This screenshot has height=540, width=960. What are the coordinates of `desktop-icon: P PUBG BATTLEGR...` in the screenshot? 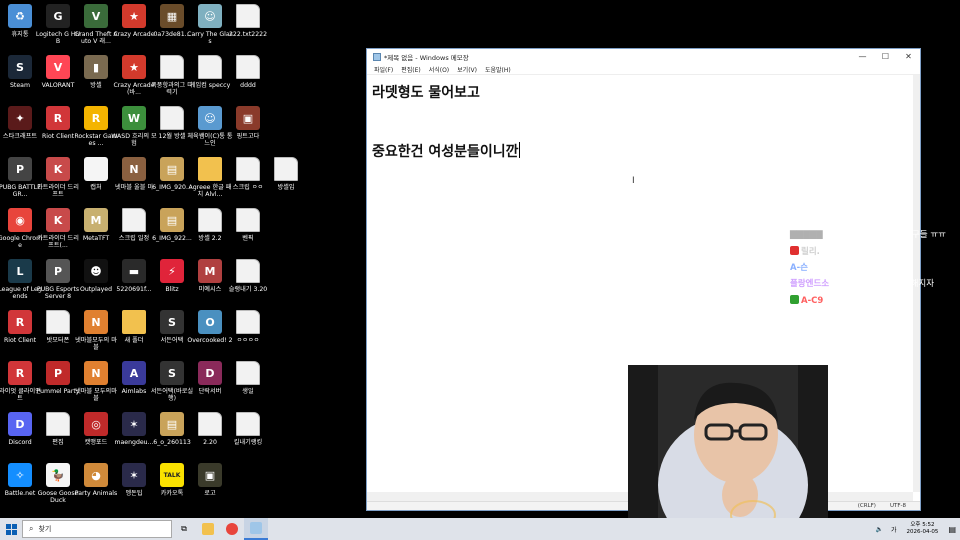 It's located at (20, 177).